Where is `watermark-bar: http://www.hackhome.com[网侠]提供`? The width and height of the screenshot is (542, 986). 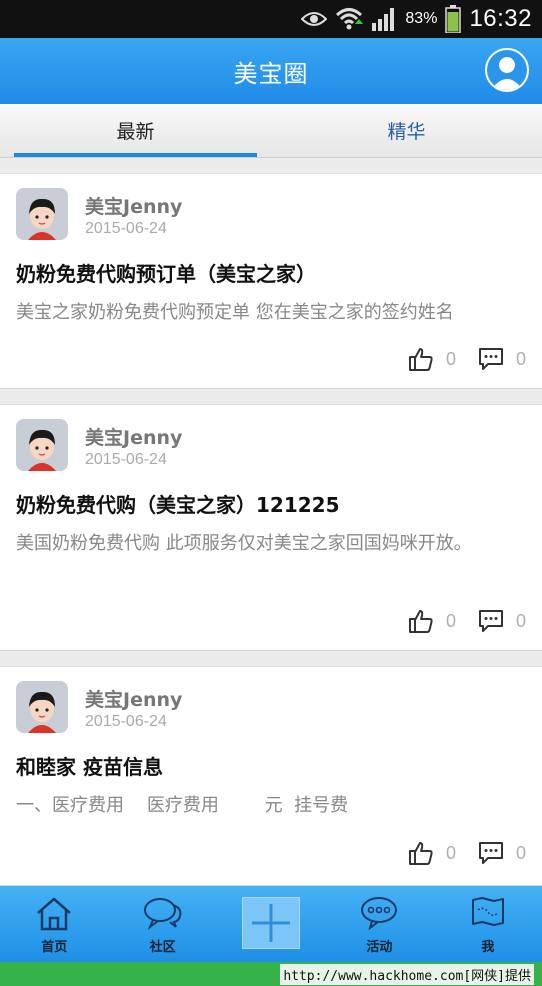
watermark-bar: http://www.hackhome.com[网侠]提供 is located at coordinates (271, 974).